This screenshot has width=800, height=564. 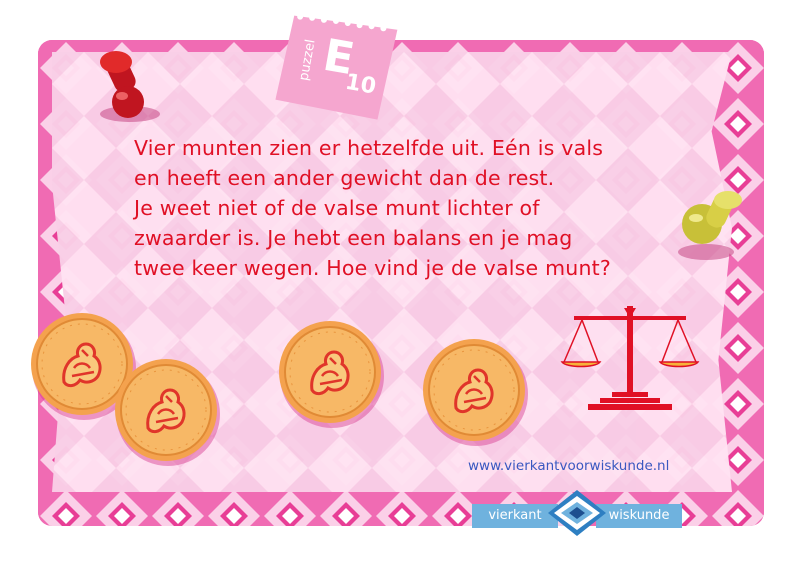 What do you see at coordinates (639, 516) in the screenshot?
I see `logo-right-text: wiskunde` at bounding box center [639, 516].